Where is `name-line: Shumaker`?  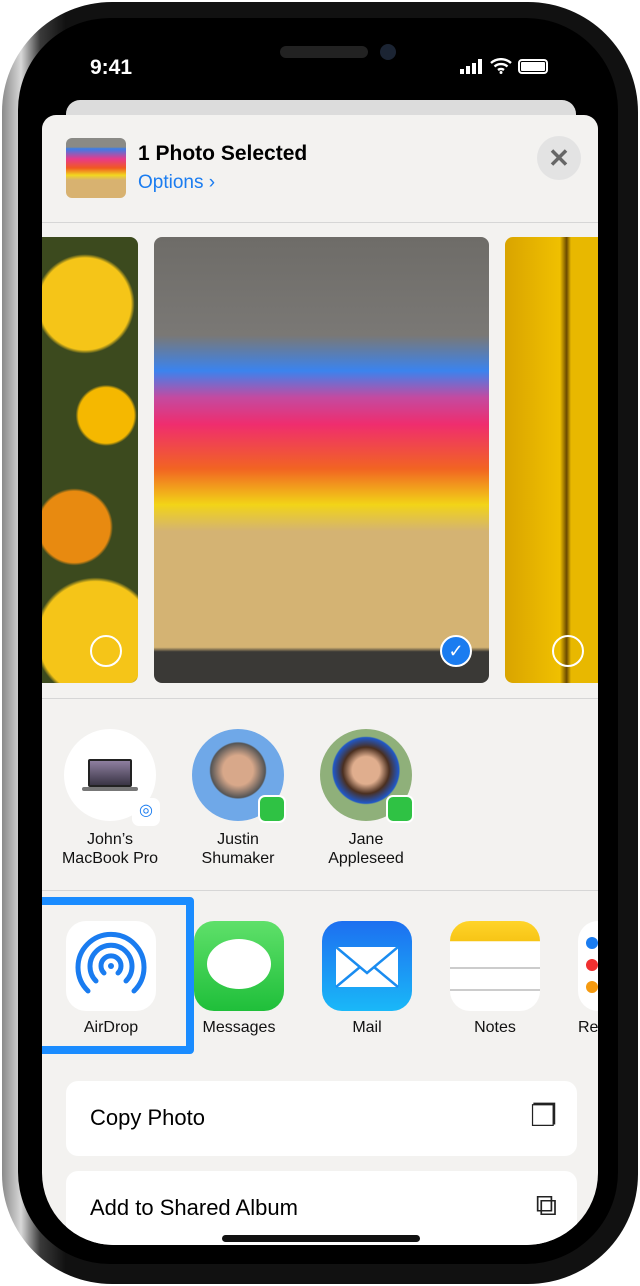
name-line: Shumaker is located at coordinates (238, 858).